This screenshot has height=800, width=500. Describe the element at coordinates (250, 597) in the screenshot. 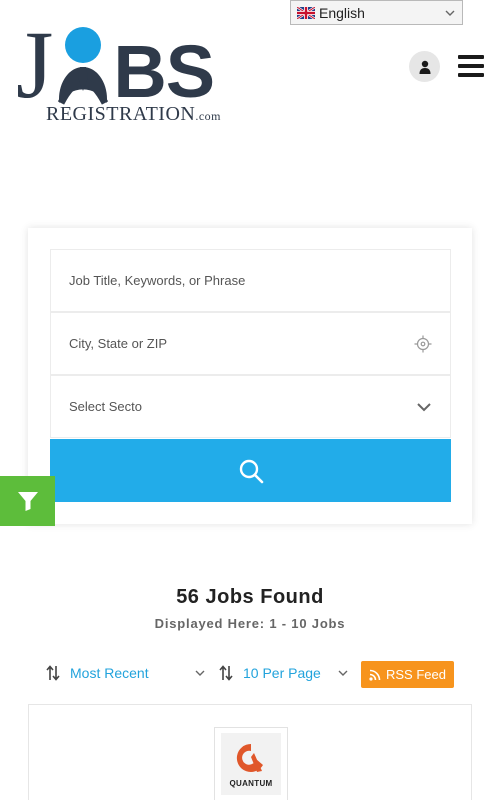

I see `results-count-heading: 56 Jobs Found` at that location.